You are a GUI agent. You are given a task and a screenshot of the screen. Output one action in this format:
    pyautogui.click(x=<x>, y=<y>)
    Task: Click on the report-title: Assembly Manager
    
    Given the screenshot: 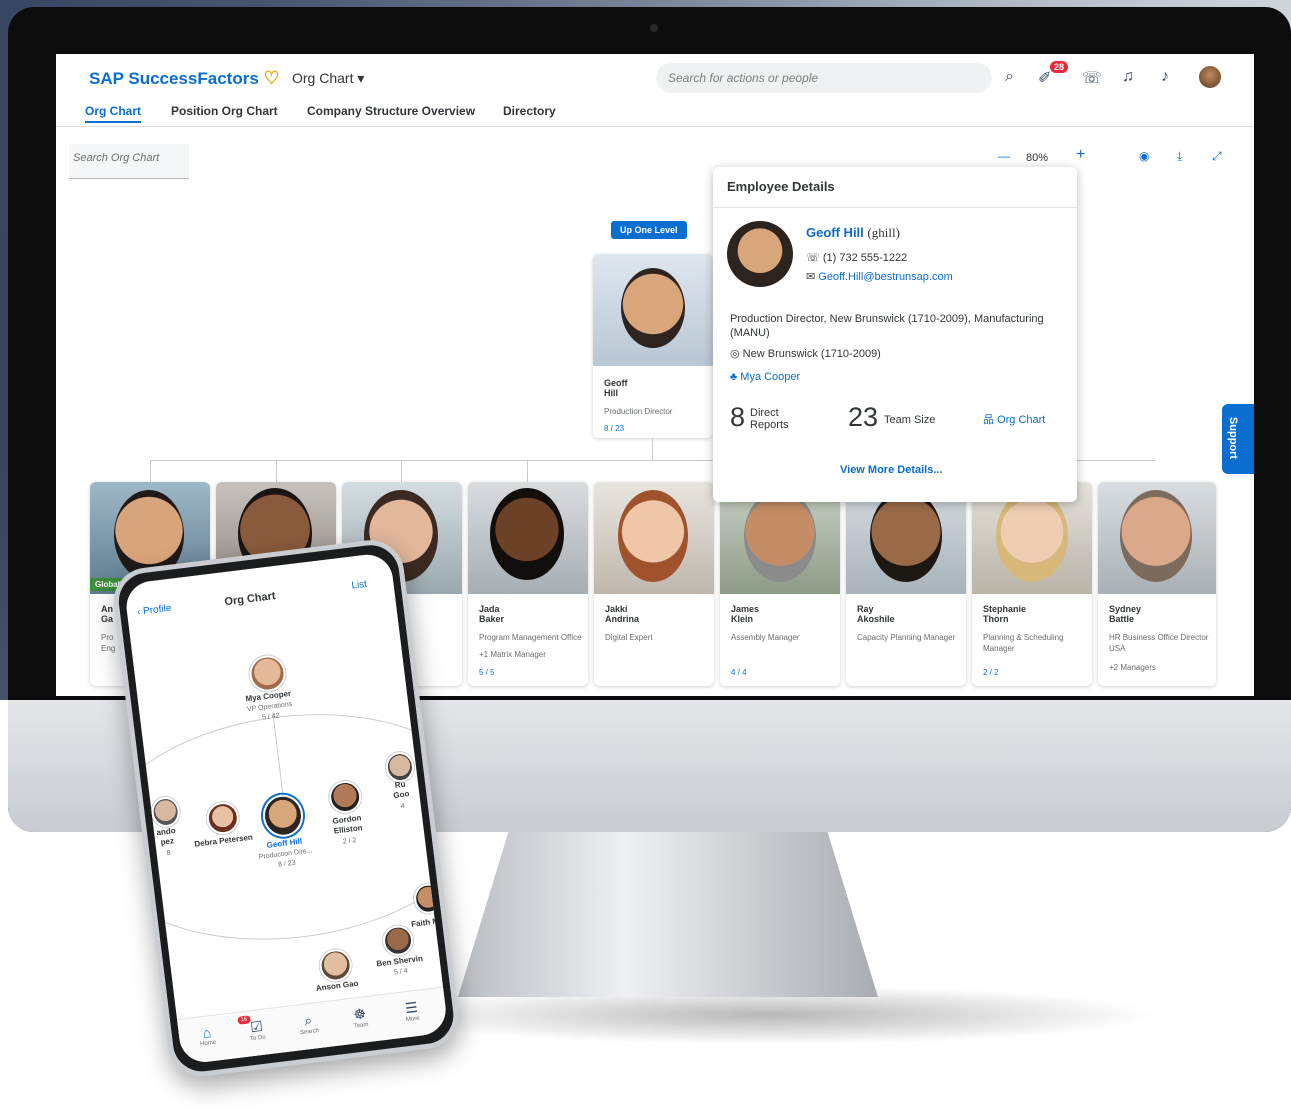 What is the action you would take?
    pyautogui.click(x=765, y=637)
    